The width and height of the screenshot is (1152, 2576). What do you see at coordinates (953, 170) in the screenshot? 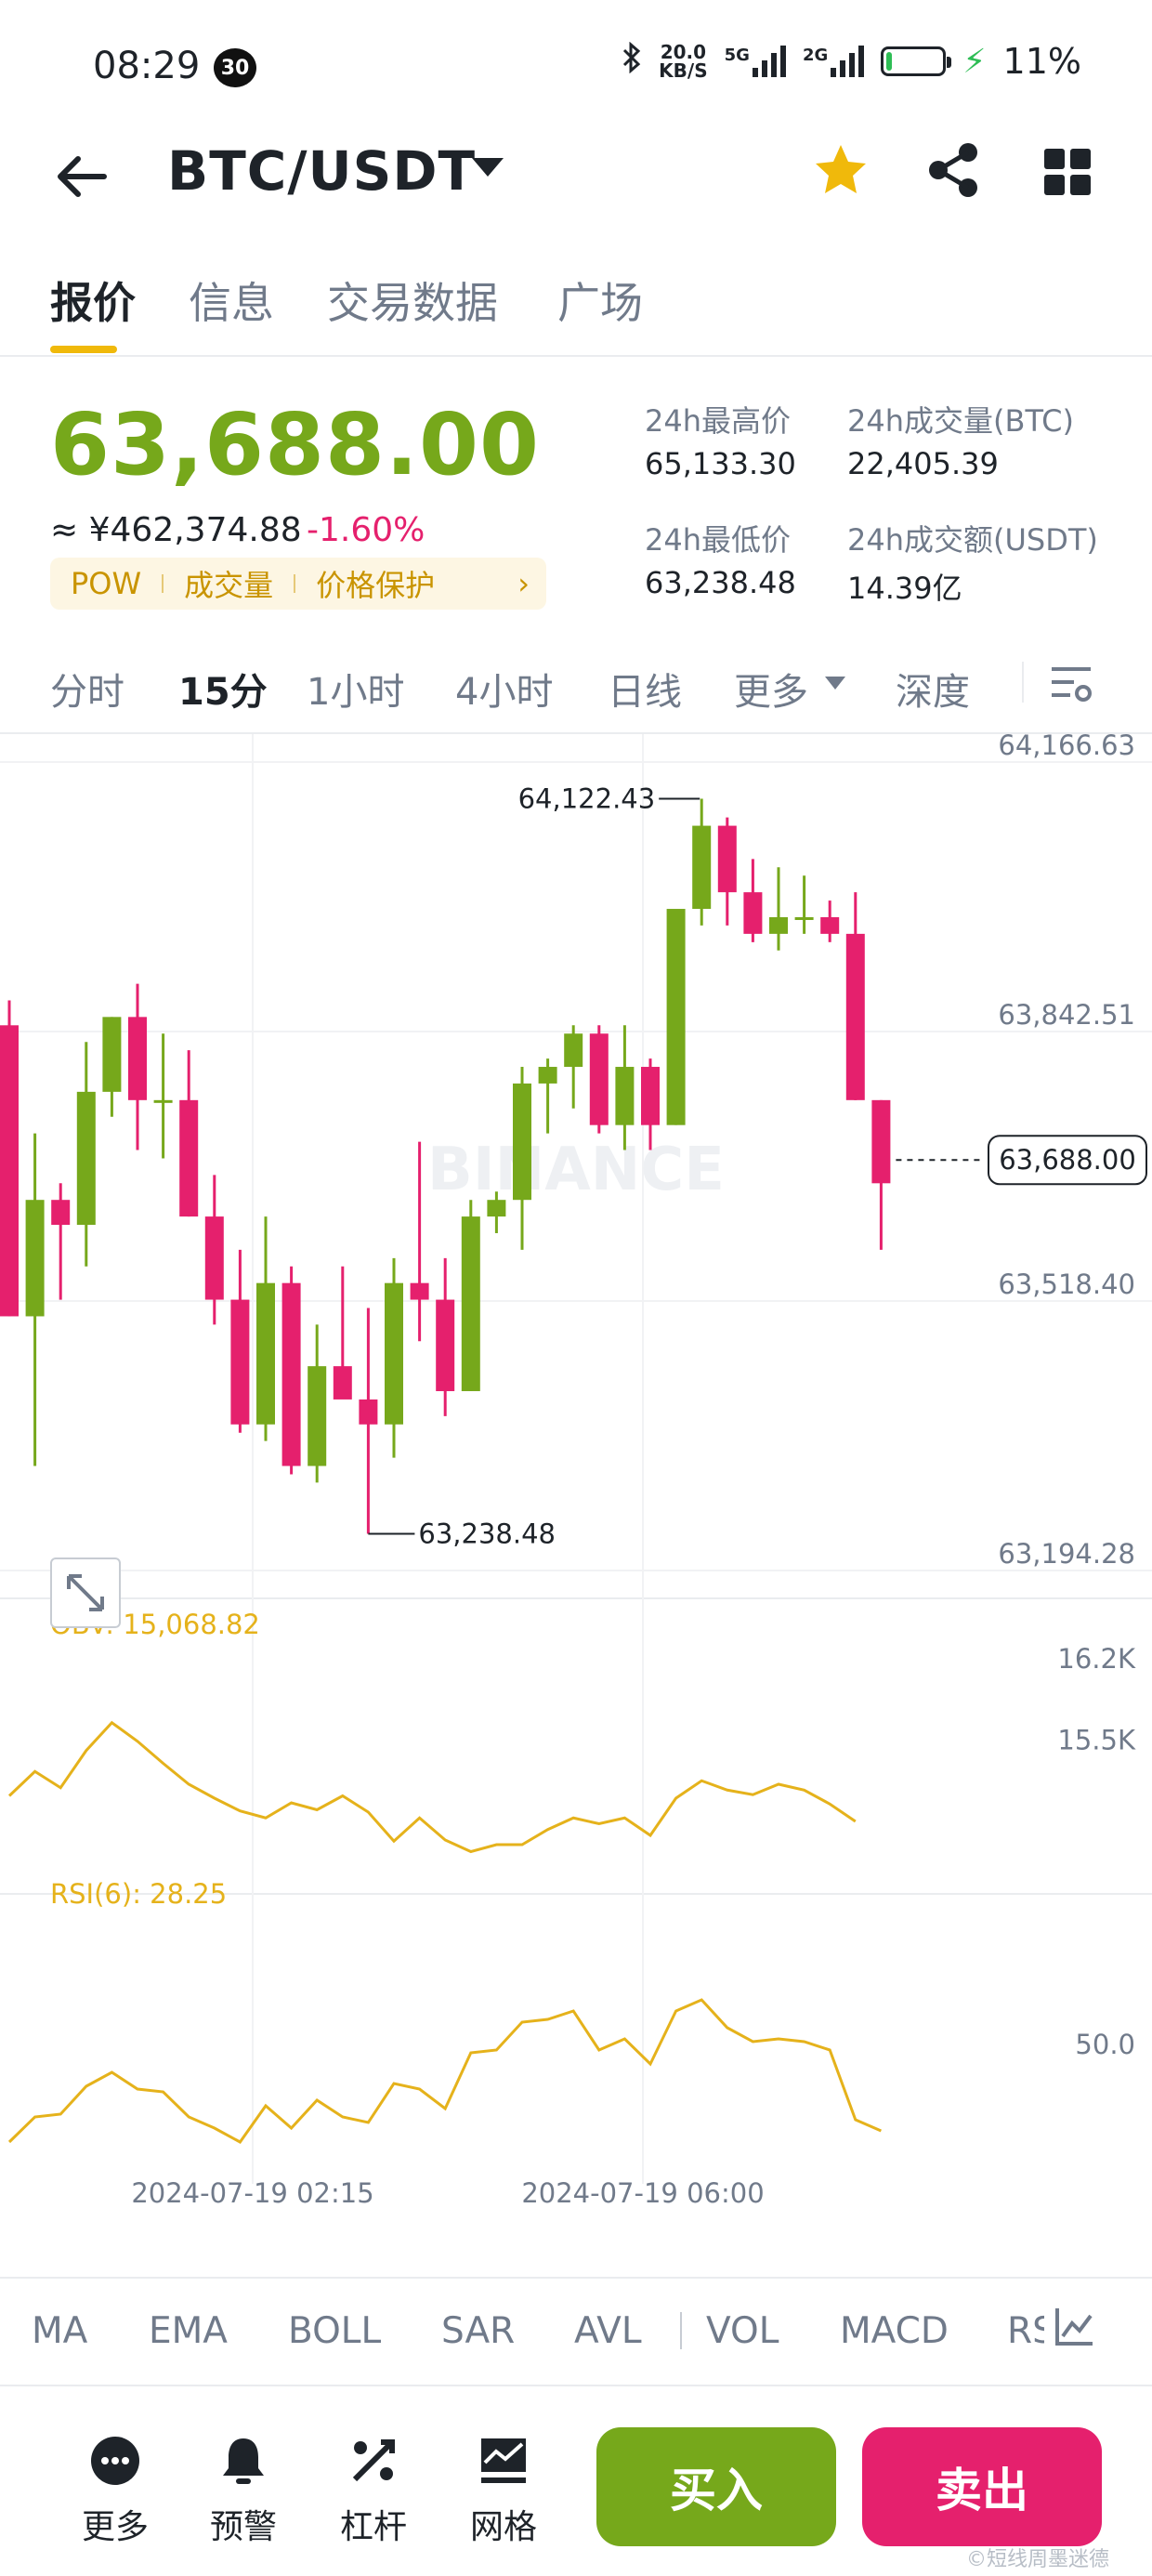
I see `share-icon` at bounding box center [953, 170].